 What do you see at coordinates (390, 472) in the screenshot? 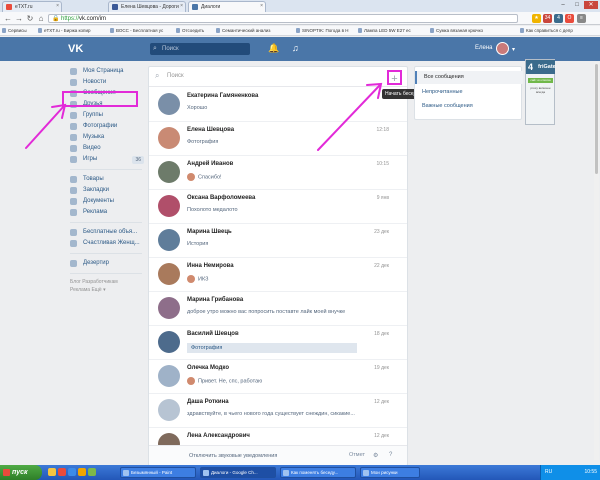
I see `task-my-pictures: Мои рисунки` at bounding box center [390, 472].